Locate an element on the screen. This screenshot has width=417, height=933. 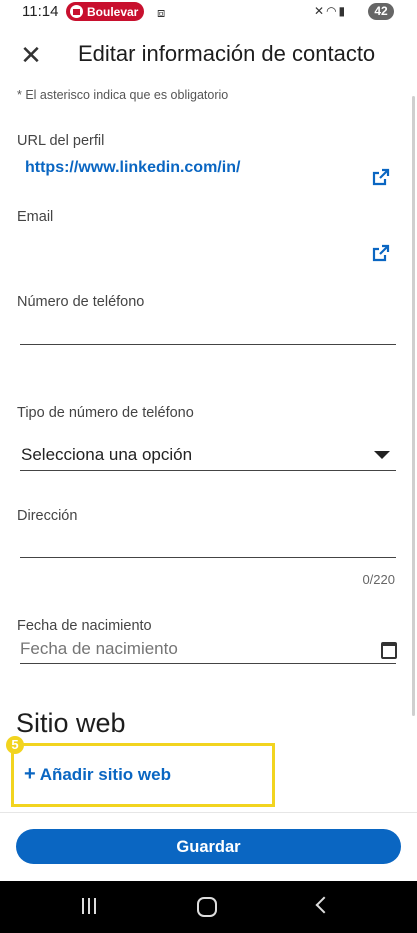
close-icon: ✕ is located at coordinates (31, 55).